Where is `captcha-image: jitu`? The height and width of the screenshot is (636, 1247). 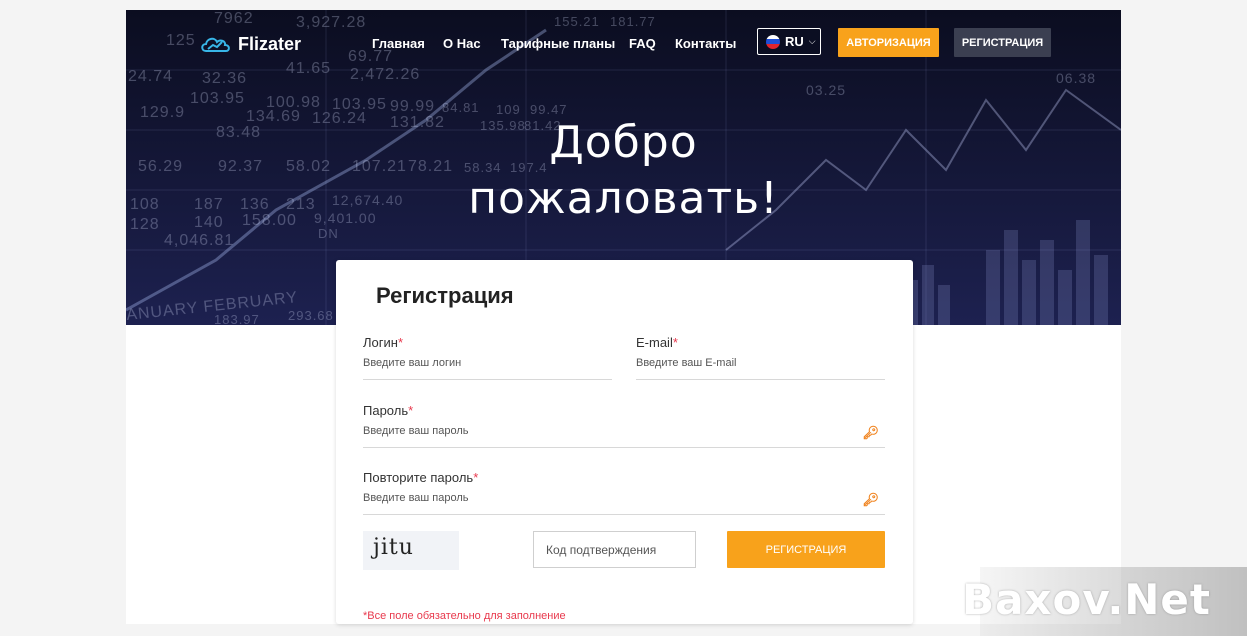
captcha-image: jitu is located at coordinates (411, 550).